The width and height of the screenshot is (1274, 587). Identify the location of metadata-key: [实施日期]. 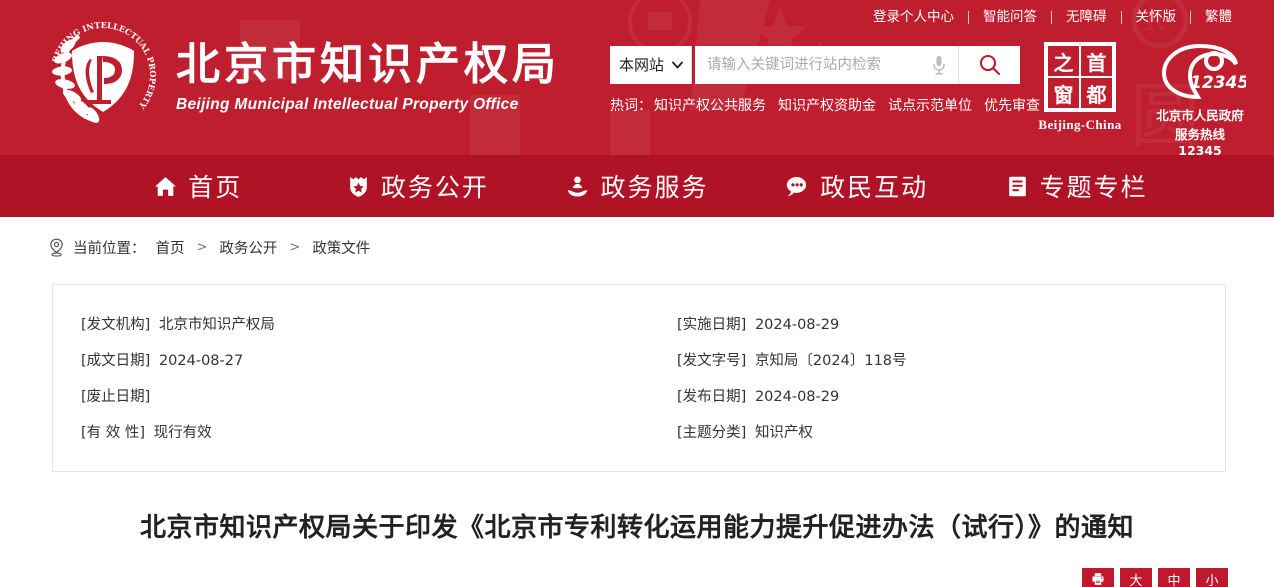
(712, 325).